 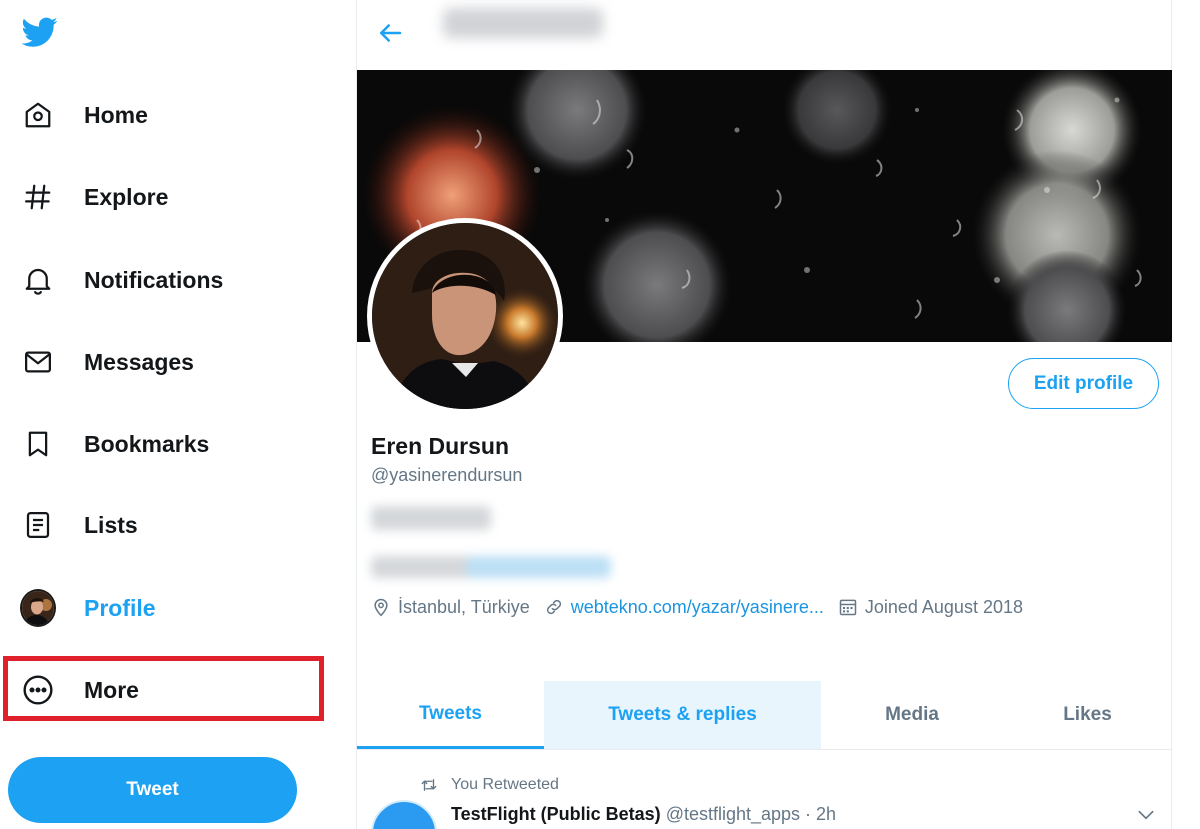 I want to click on tweet-button: Tweet, so click(x=152, y=790).